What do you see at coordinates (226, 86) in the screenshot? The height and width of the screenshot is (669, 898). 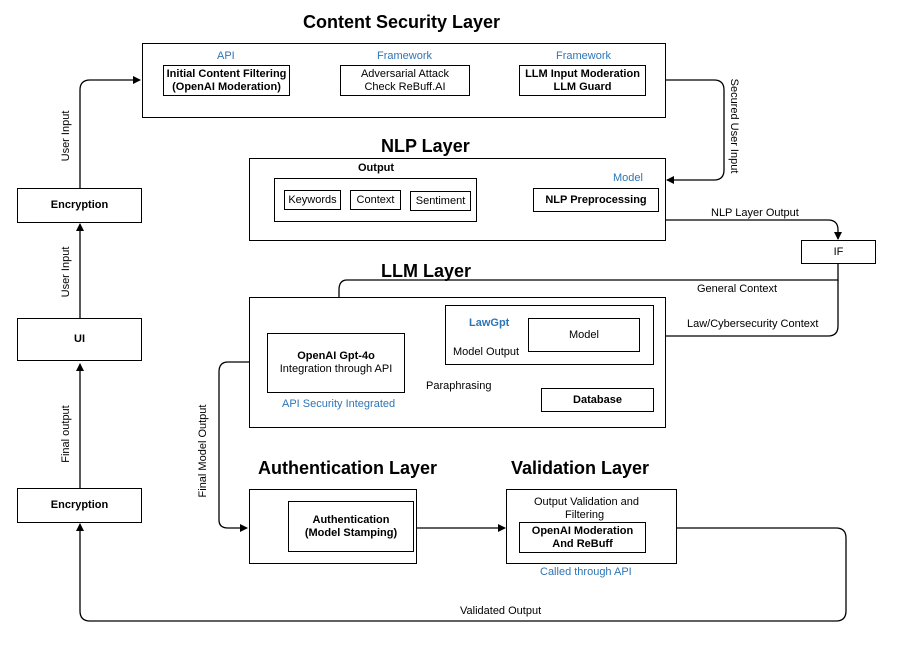 I see `filtering-line-2: (OpenAI Moderation)` at bounding box center [226, 86].